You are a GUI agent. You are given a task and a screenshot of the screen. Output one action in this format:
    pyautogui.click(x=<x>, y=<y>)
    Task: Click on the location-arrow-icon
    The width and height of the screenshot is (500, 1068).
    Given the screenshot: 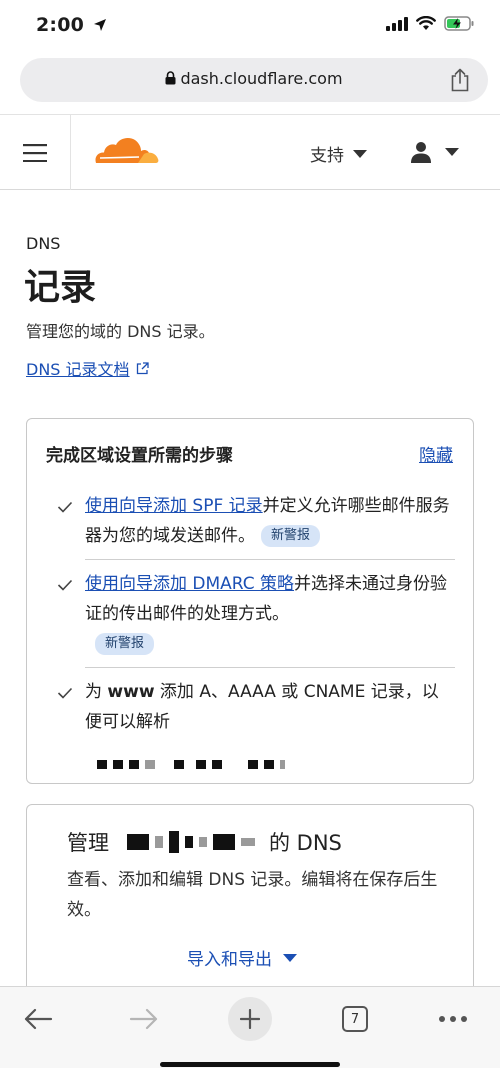 What is the action you would take?
    pyautogui.click(x=99, y=25)
    